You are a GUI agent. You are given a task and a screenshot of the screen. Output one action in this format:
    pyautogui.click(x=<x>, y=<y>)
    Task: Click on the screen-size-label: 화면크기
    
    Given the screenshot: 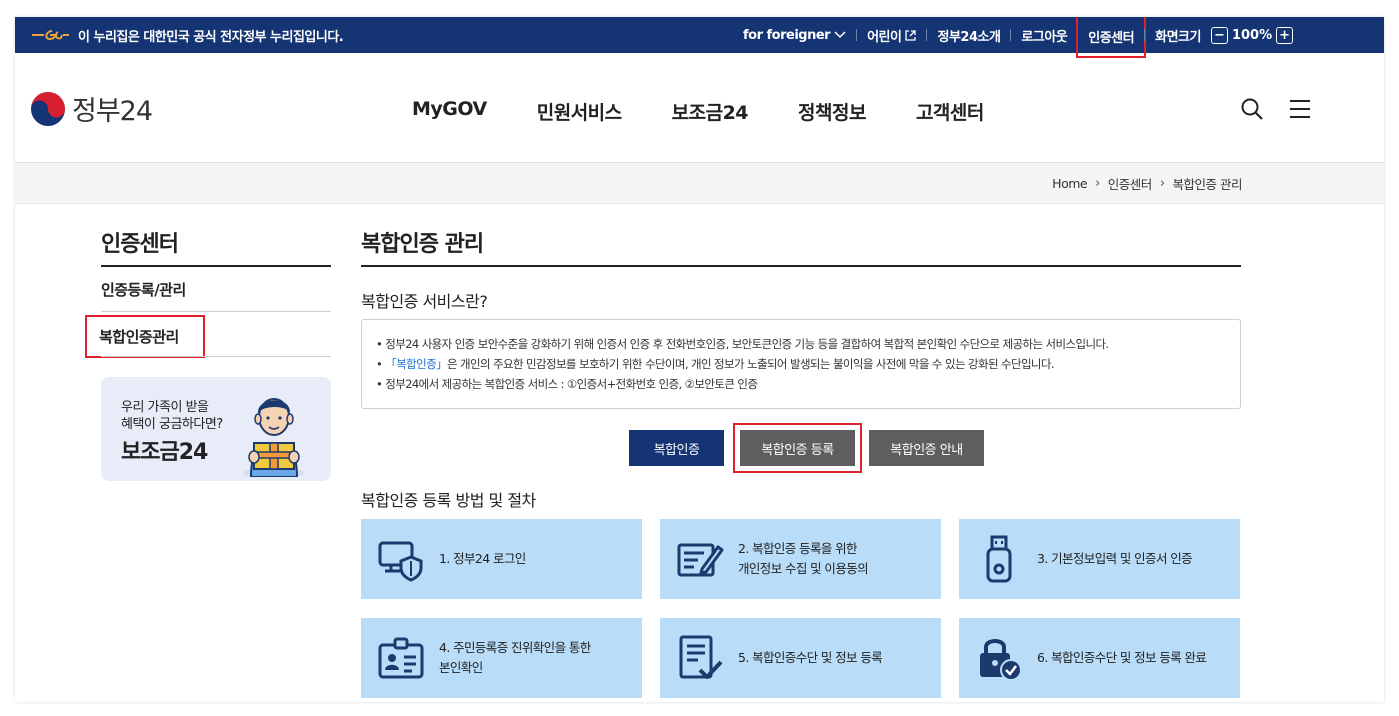 What is the action you would take?
    pyautogui.click(x=1178, y=35)
    